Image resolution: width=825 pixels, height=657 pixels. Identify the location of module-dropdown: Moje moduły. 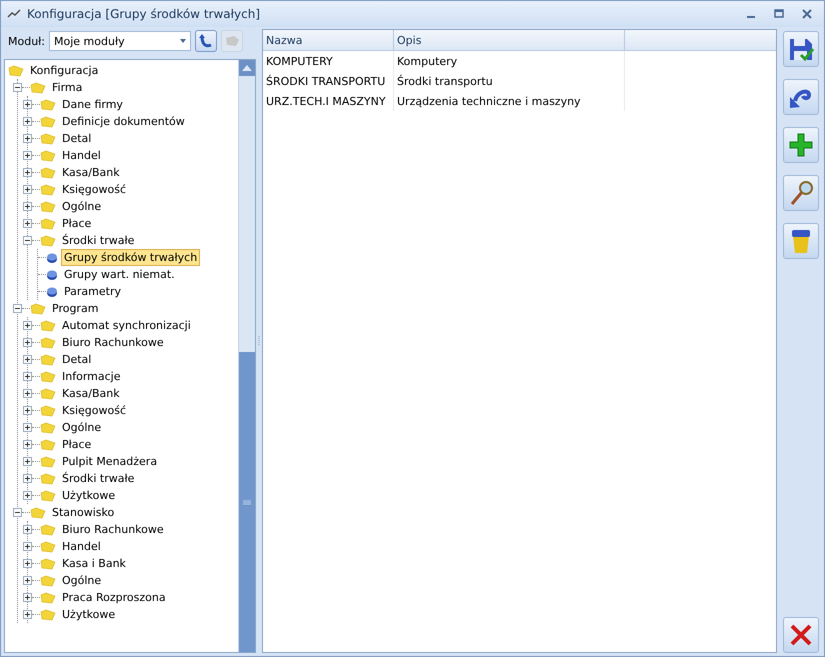
(120, 41).